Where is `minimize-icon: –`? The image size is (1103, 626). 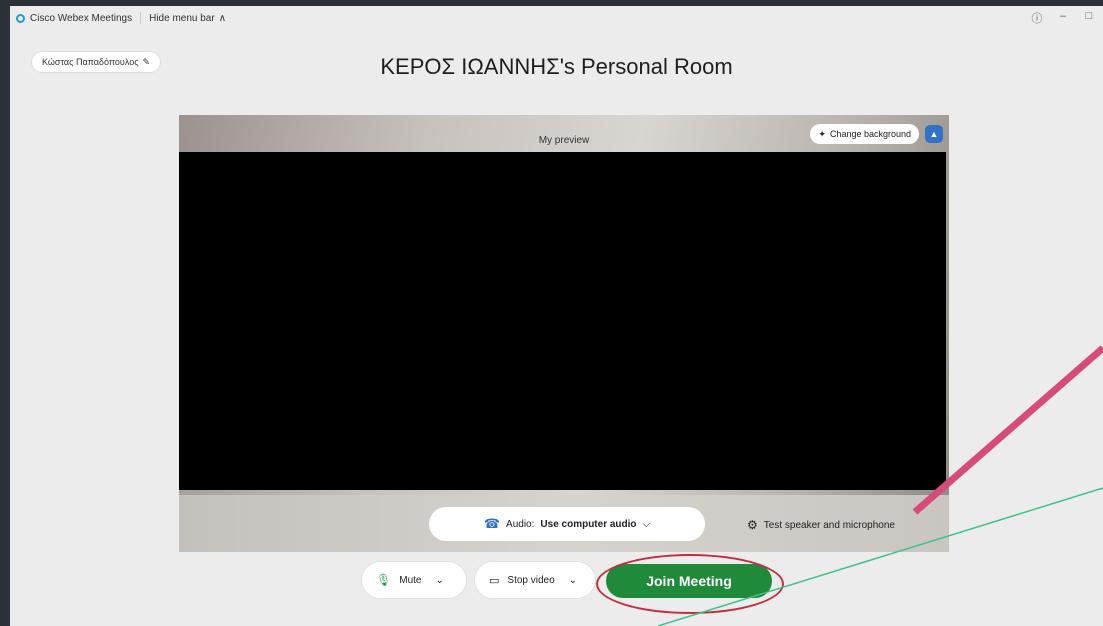 minimize-icon: – is located at coordinates (1063, 18).